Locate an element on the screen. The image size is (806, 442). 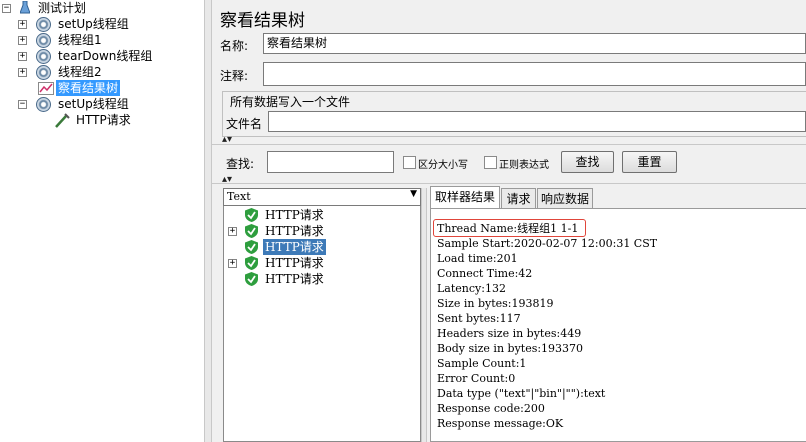
regex-checkbox is located at coordinates (490, 162).